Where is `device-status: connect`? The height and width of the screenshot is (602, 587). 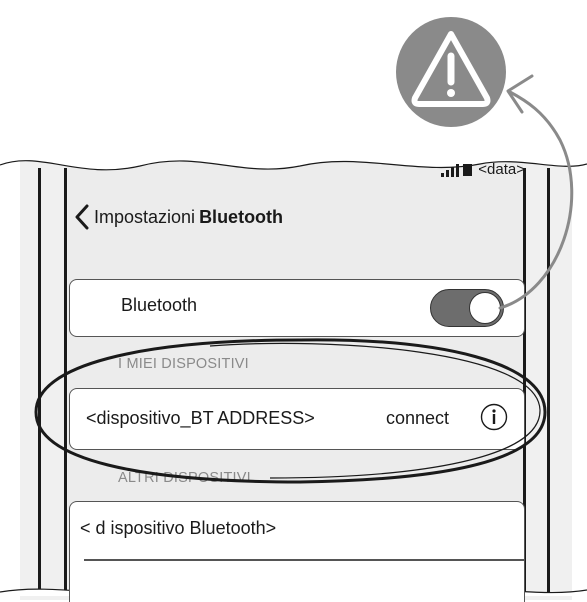
device-status: connect is located at coordinates (418, 418).